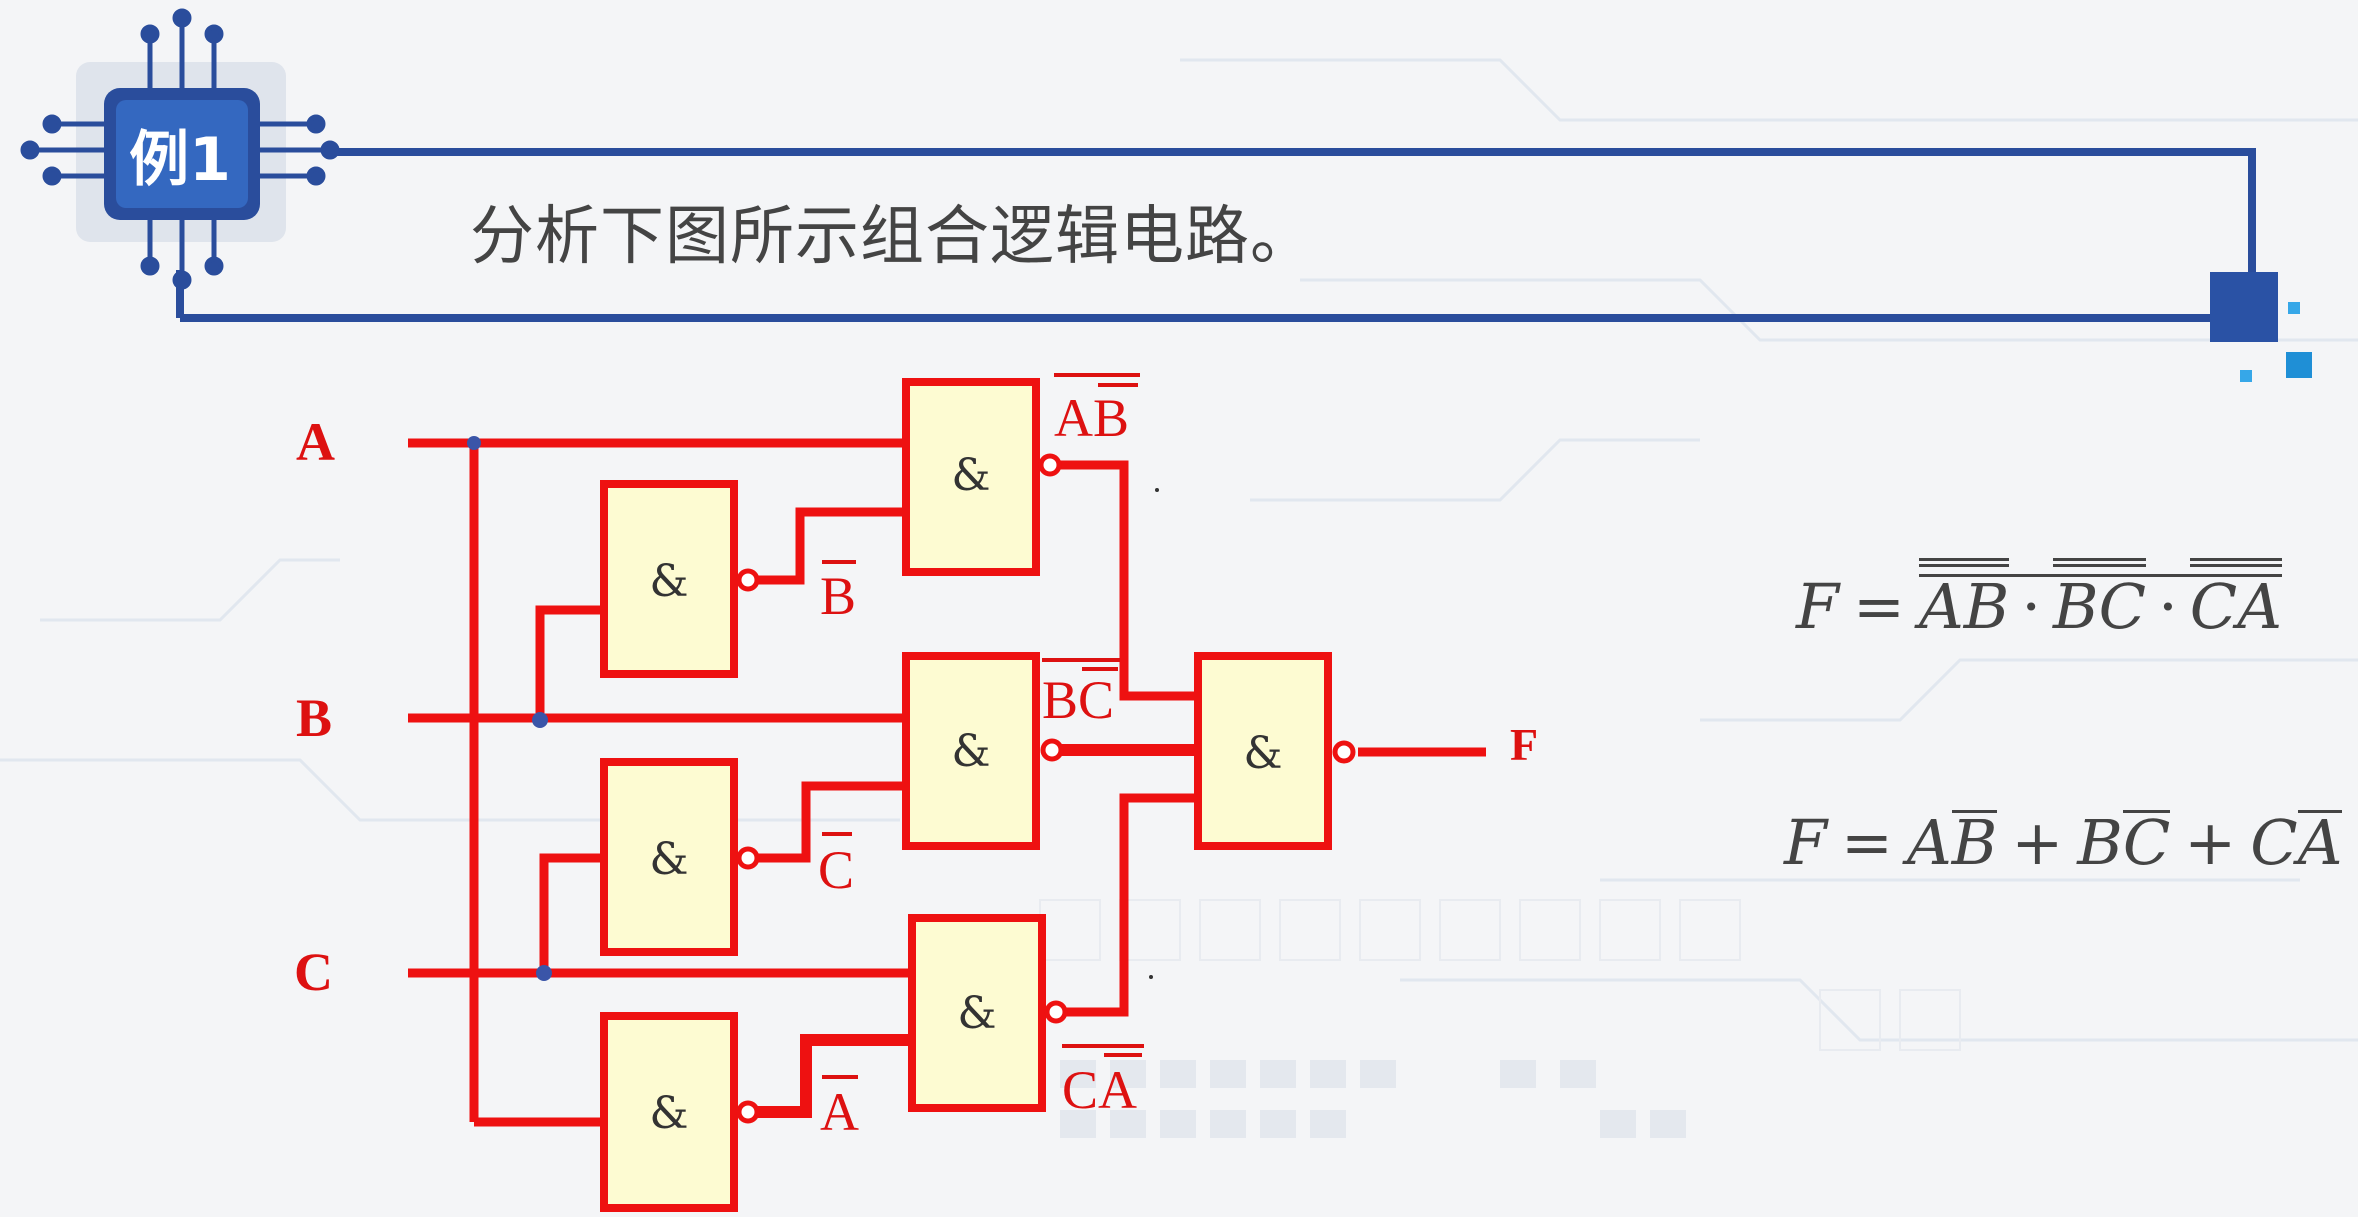 The width and height of the screenshot is (2358, 1217). I want to click on gate-ab-nand: &, so click(982, 477).